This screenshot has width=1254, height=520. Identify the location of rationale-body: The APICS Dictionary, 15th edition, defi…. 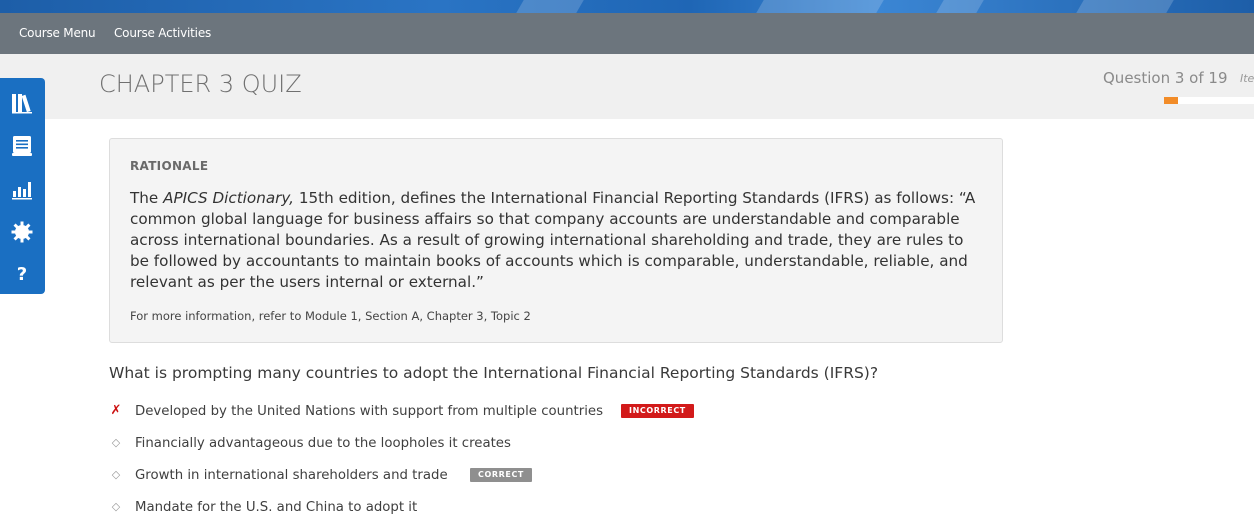
(555, 240).